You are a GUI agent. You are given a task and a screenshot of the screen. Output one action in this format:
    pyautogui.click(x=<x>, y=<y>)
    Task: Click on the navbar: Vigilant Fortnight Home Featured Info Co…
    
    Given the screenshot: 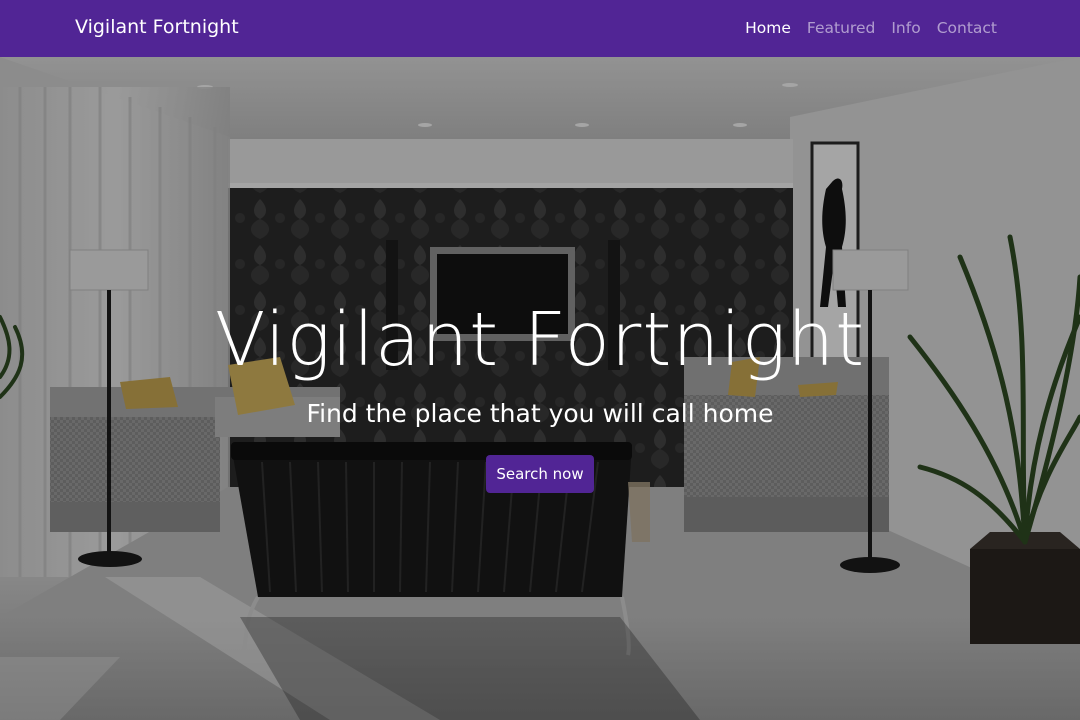 What is the action you would take?
    pyautogui.click(x=540, y=28)
    